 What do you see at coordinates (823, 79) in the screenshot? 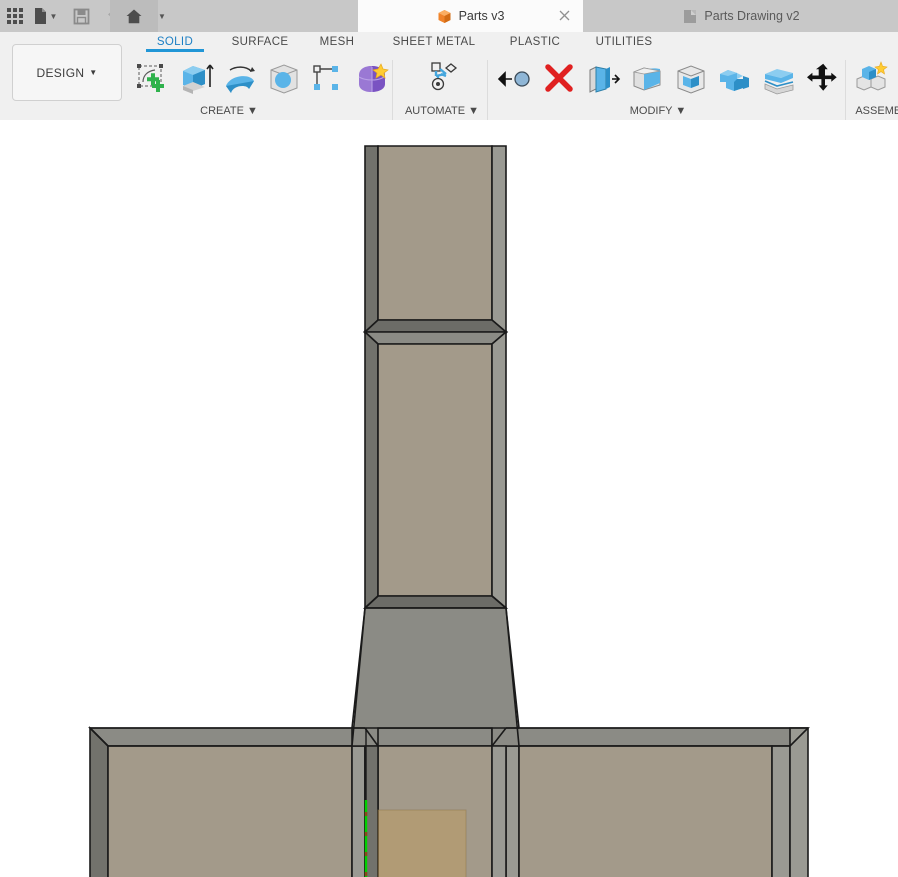
I see `move-copy-icon` at bounding box center [823, 79].